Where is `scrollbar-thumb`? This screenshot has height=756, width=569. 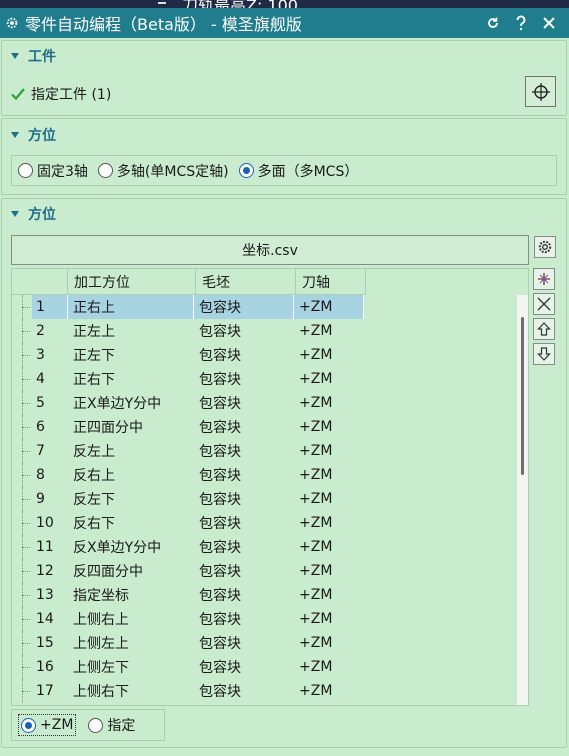 scrollbar-thumb is located at coordinates (522, 396).